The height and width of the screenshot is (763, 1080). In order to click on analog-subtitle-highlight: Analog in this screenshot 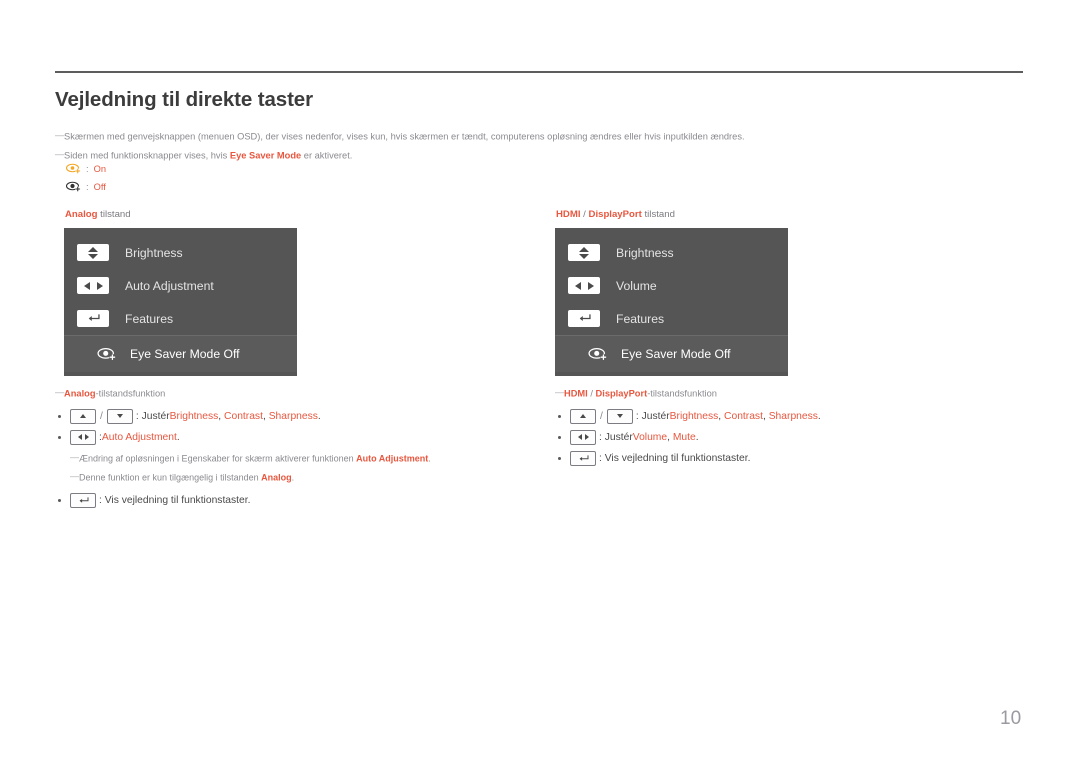, I will do `click(80, 393)`.